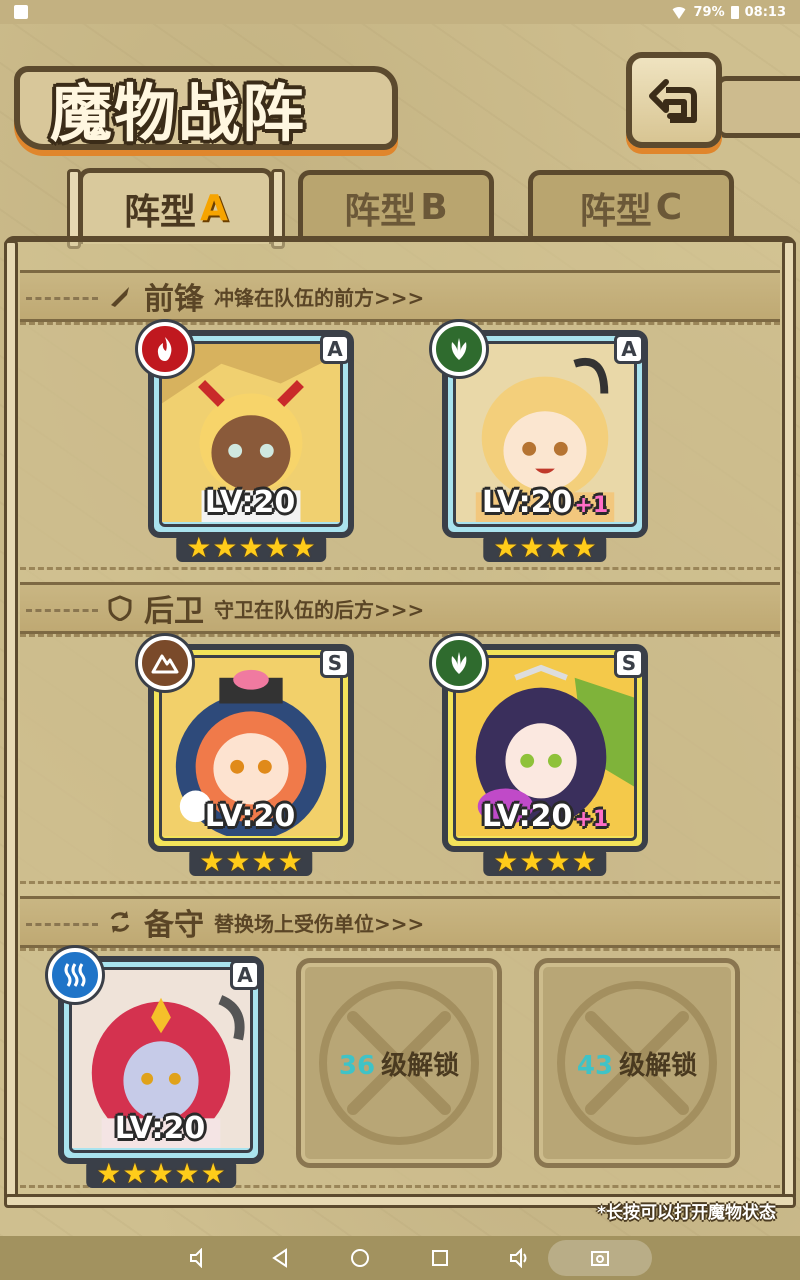 Image resolution: width=800 pixels, height=1280 pixels. I want to click on section-front-header: 前锋 冲锋在队伍的前方>>>, so click(400, 296).